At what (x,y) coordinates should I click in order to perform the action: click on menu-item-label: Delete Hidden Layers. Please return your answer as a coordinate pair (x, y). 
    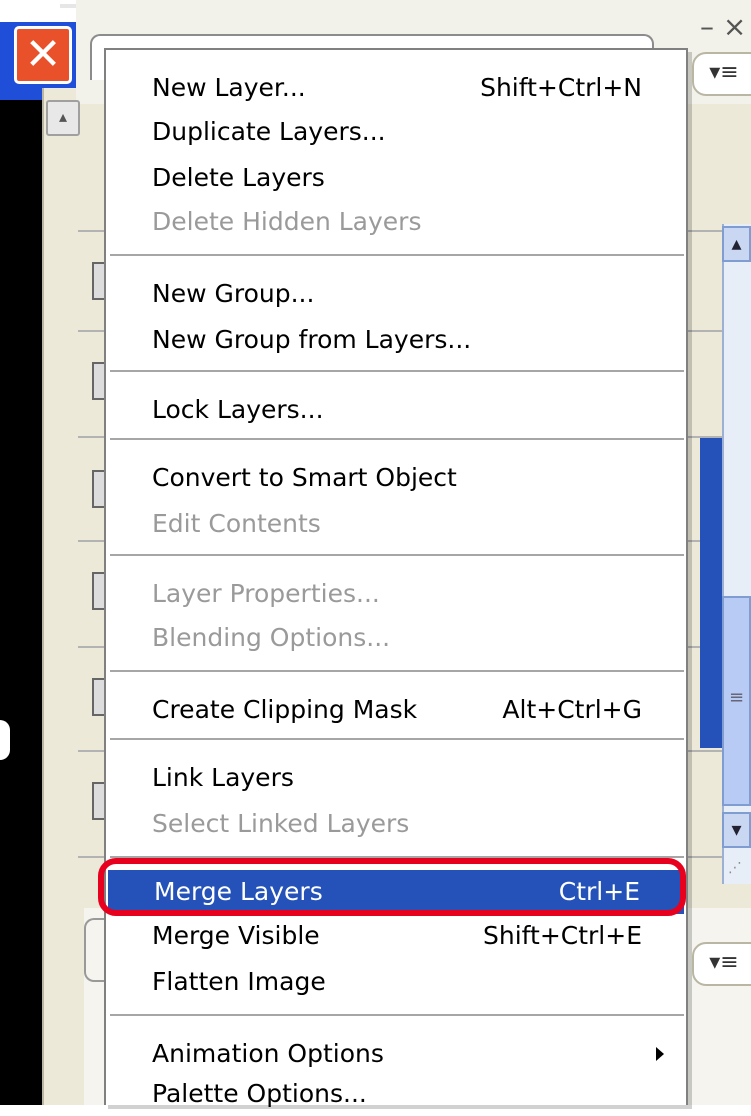
    Looking at the image, I should click on (287, 221).